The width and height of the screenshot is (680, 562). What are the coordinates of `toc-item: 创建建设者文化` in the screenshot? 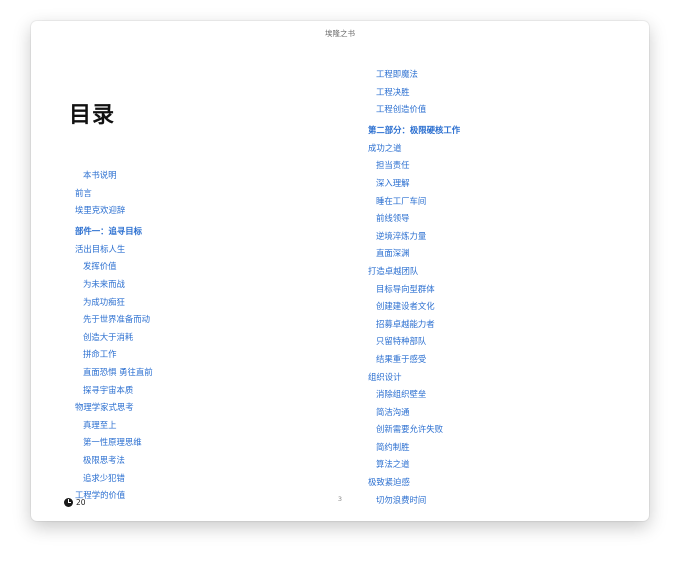 It's located at (414, 307).